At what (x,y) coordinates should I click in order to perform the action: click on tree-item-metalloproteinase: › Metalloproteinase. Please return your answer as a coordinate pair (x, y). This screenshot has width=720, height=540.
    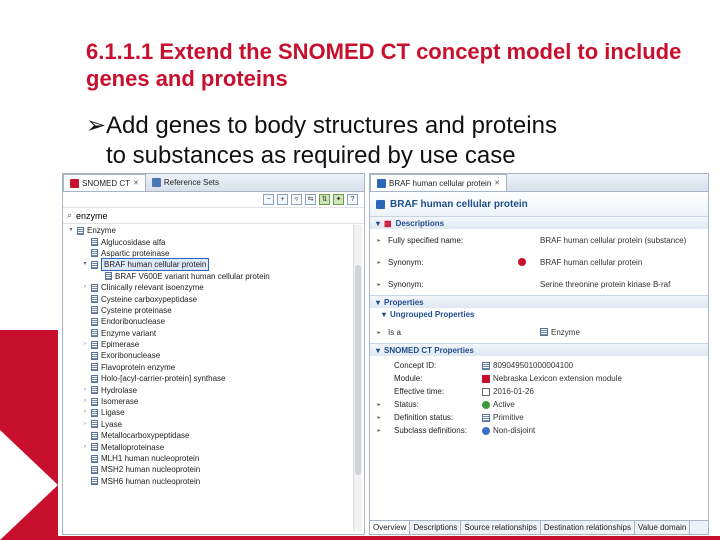
    Looking at the image, I should click on (208, 446).